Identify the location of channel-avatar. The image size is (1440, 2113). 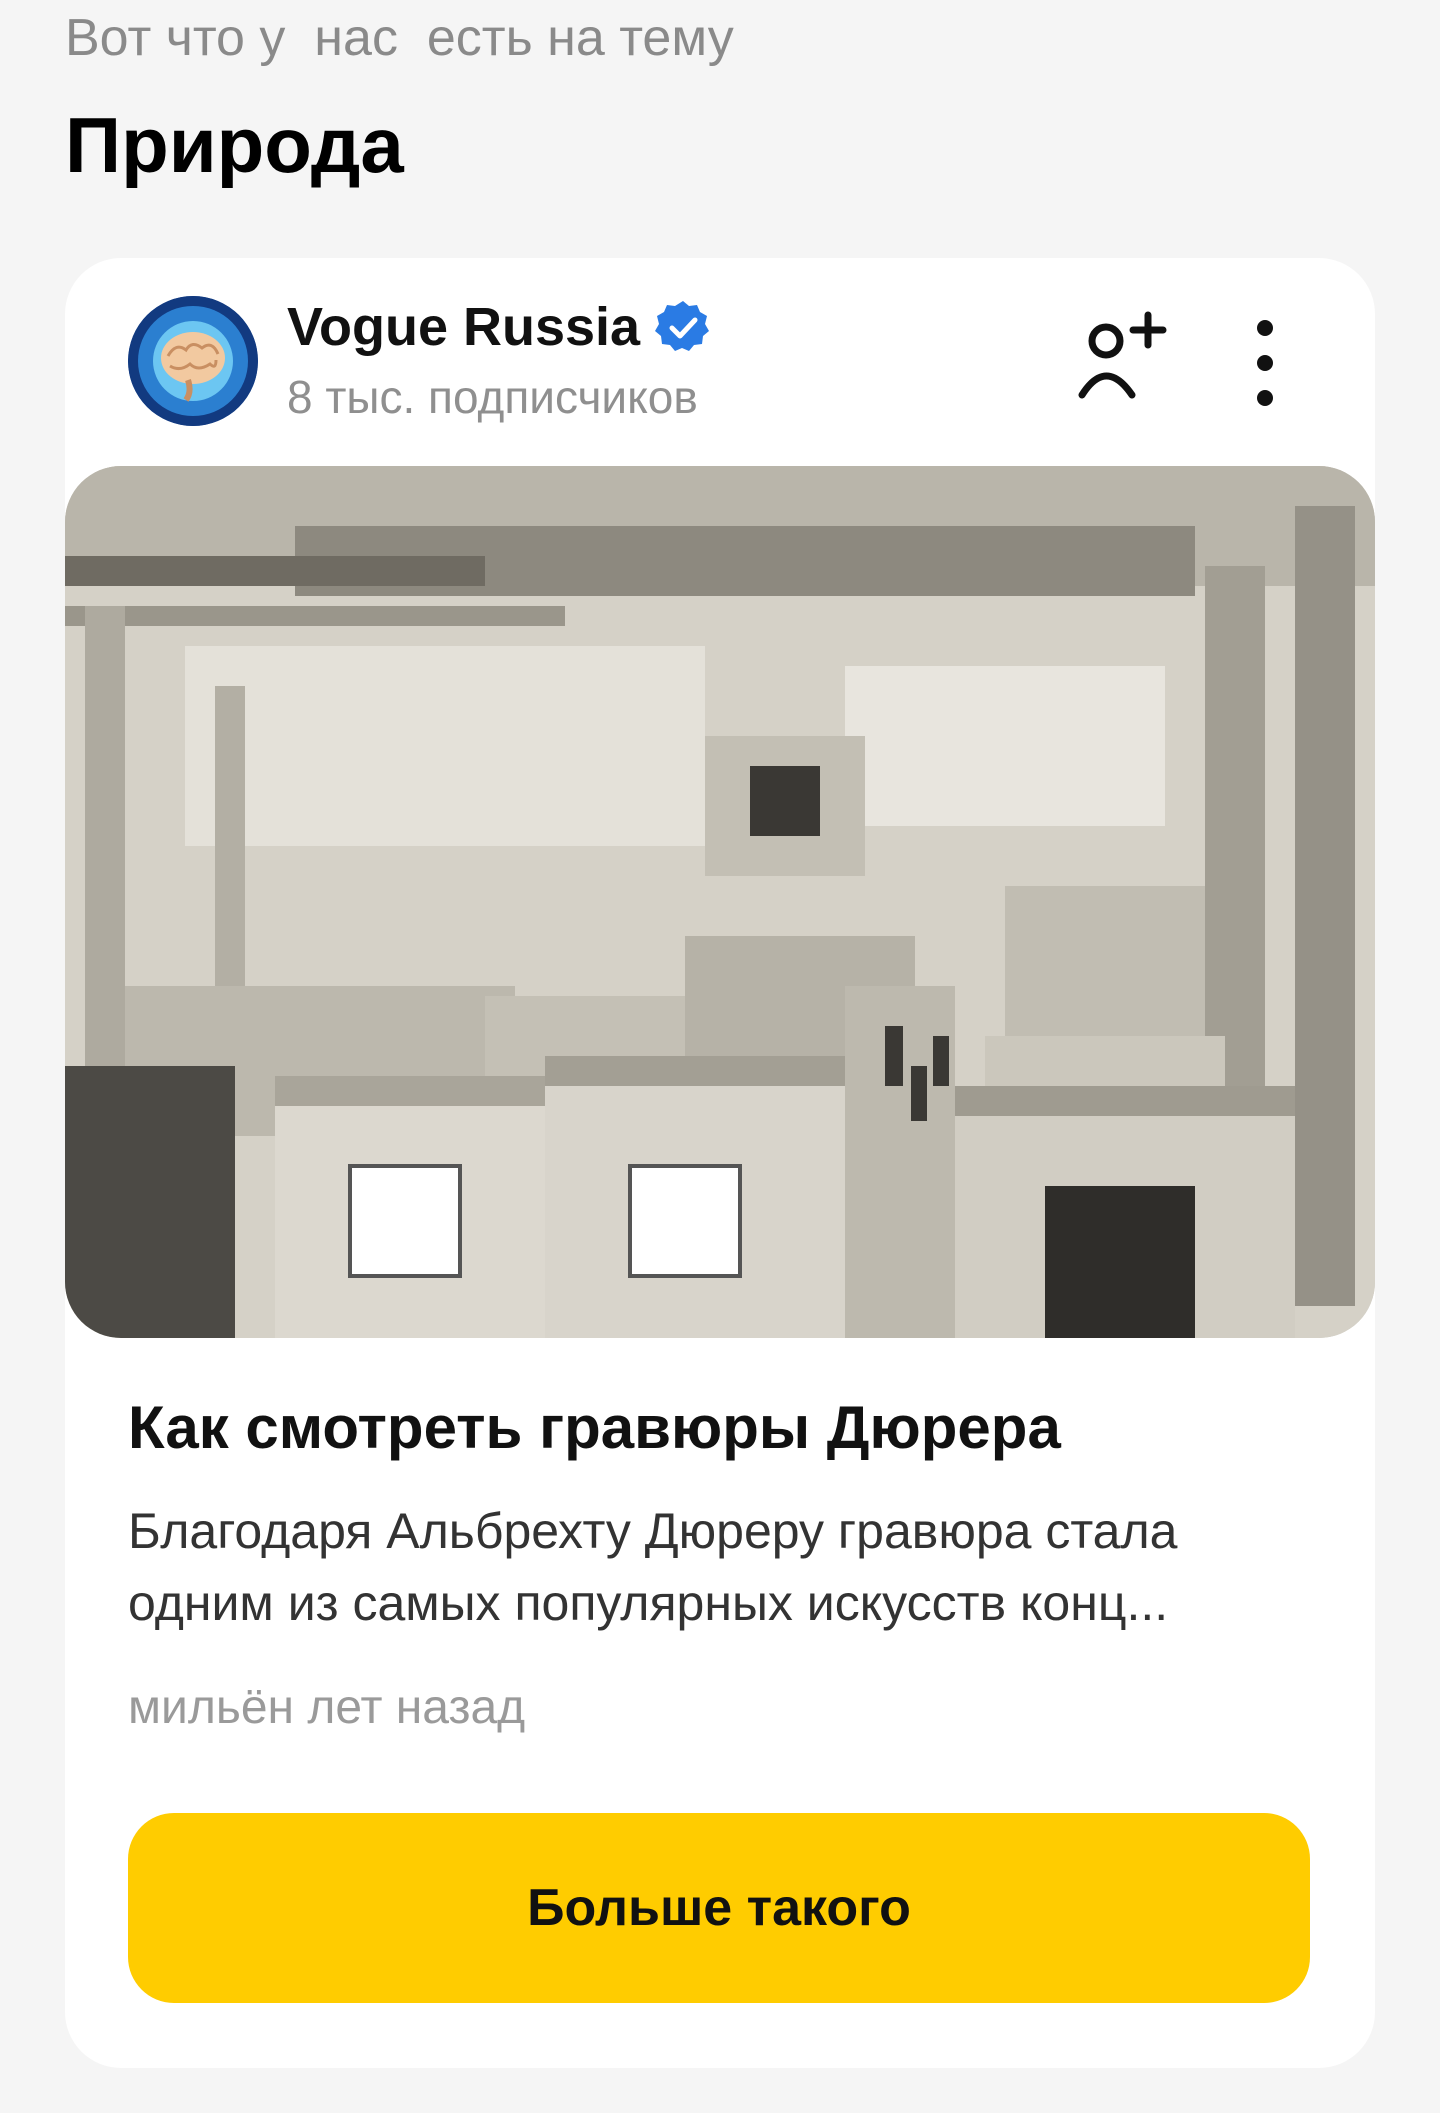
(193, 361).